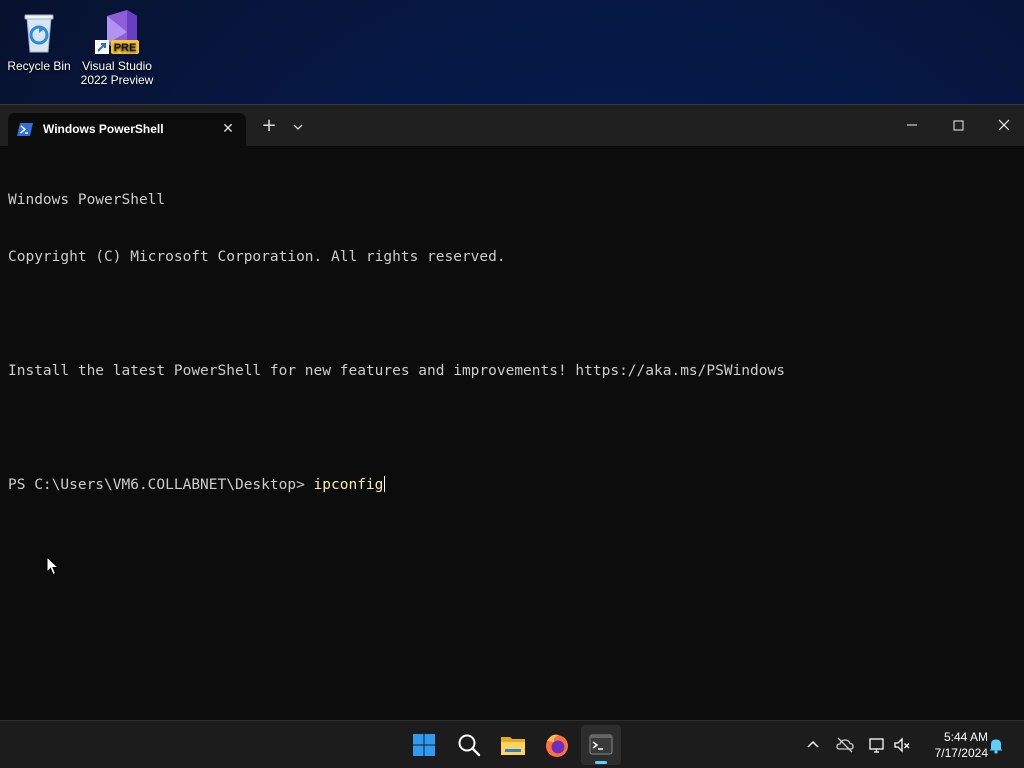 Image resolution: width=1024 pixels, height=768 pixels. What do you see at coordinates (87, 200) in the screenshot?
I see `terminal-line: Windows PowerShell` at bounding box center [87, 200].